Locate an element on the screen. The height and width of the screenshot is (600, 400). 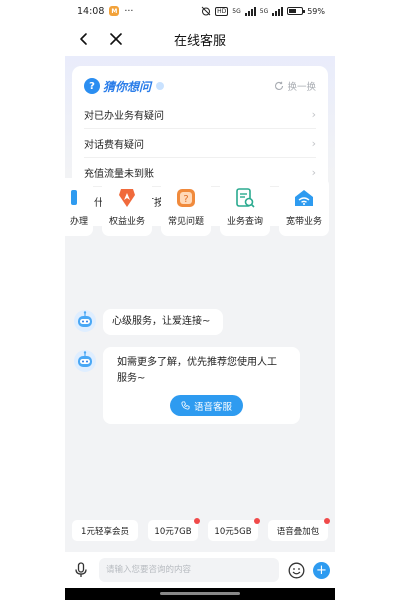
input-bar: + is located at coordinates (200, 570).